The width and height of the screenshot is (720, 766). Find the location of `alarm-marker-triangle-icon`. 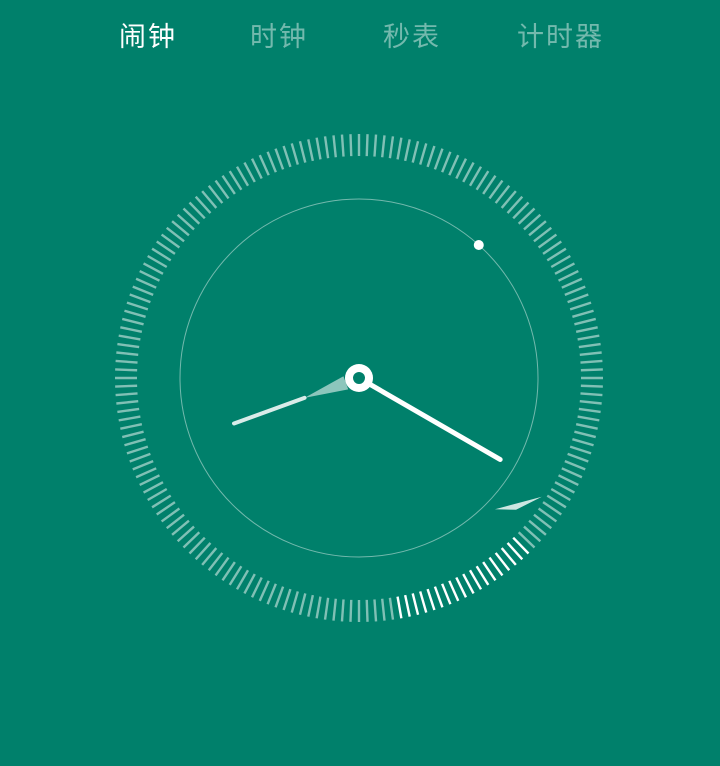

alarm-marker-triangle-icon is located at coordinates (518, 503).